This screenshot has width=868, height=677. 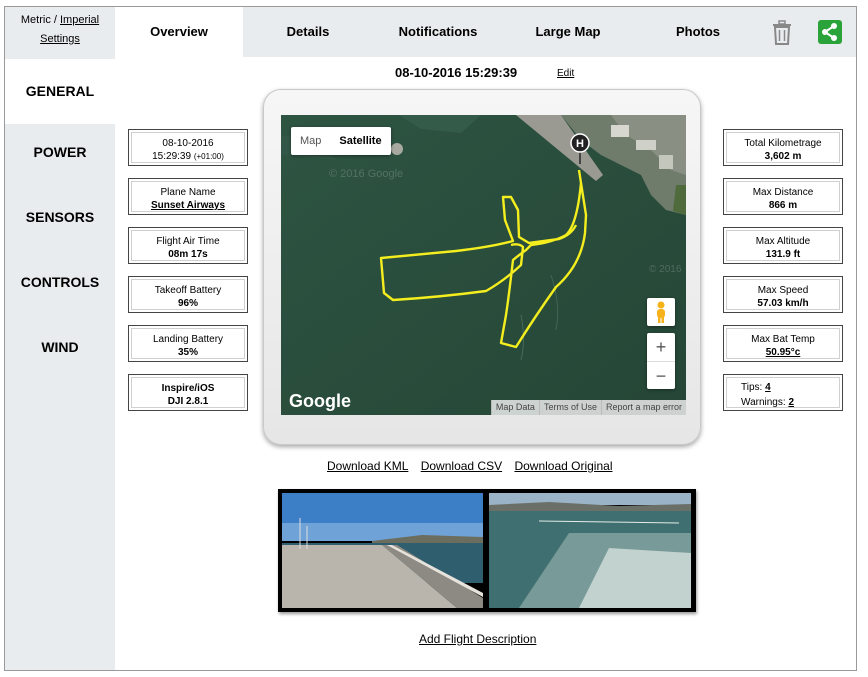 What do you see at coordinates (360, 141) in the screenshot?
I see `map-type-satellite: Satellite` at bounding box center [360, 141].